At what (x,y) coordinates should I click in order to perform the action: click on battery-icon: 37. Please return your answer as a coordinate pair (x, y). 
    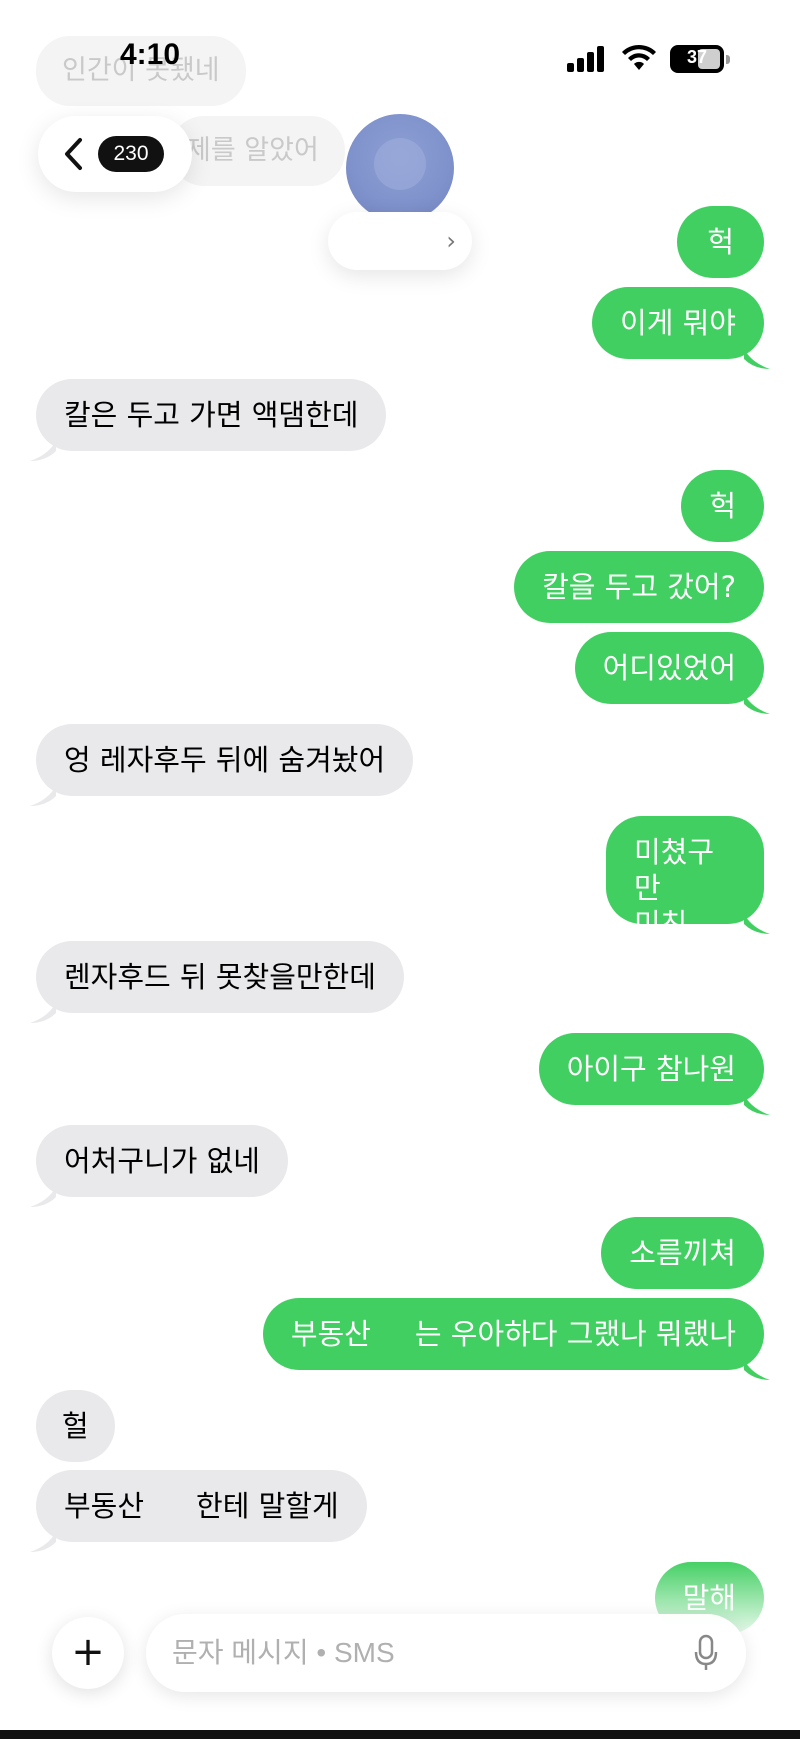
    Looking at the image, I should click on (700, 59).